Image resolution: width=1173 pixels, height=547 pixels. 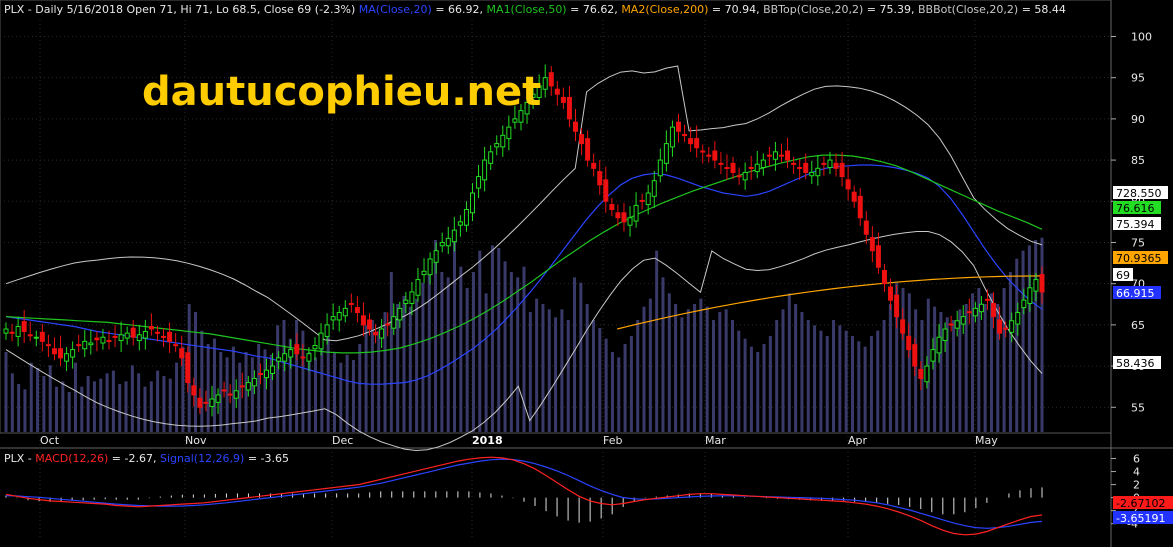 I want to click on macd-value-tag-label: -3.65191, so click(x=1140, y=518).